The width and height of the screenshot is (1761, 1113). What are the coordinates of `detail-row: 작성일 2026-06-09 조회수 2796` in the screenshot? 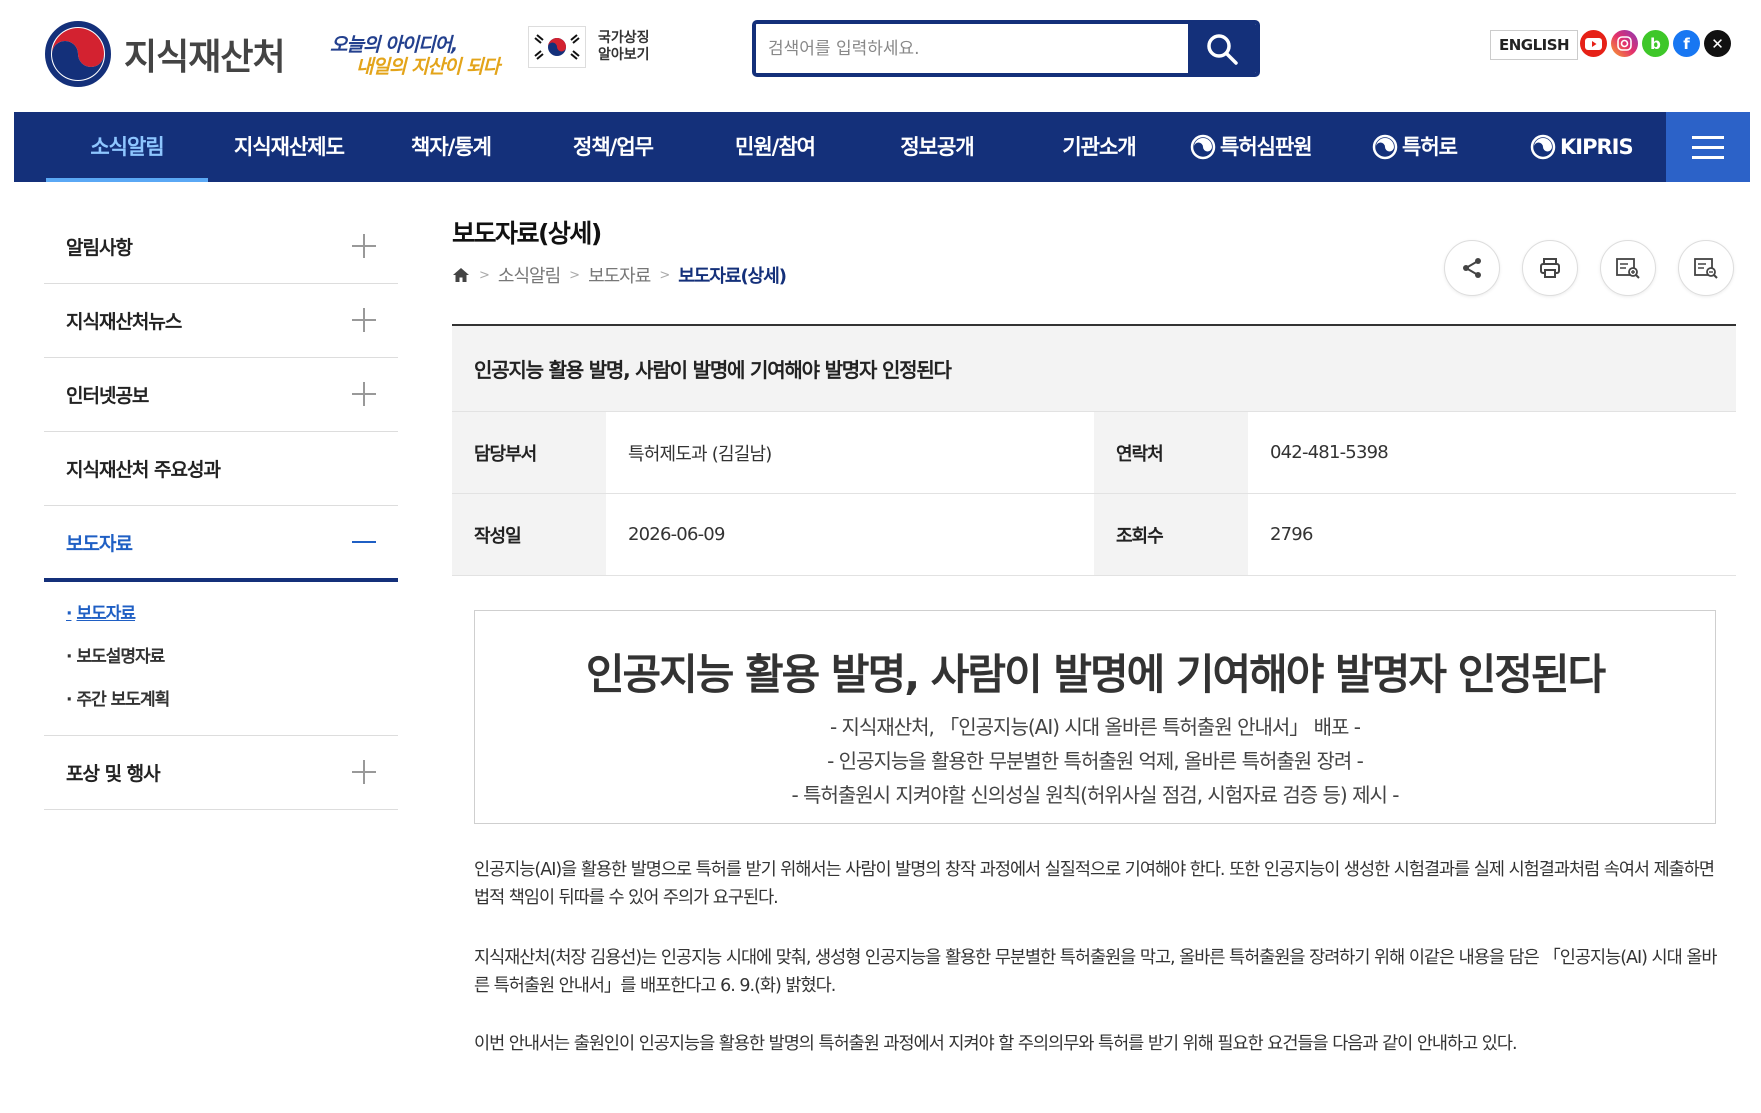 It's located at (1094, 535).